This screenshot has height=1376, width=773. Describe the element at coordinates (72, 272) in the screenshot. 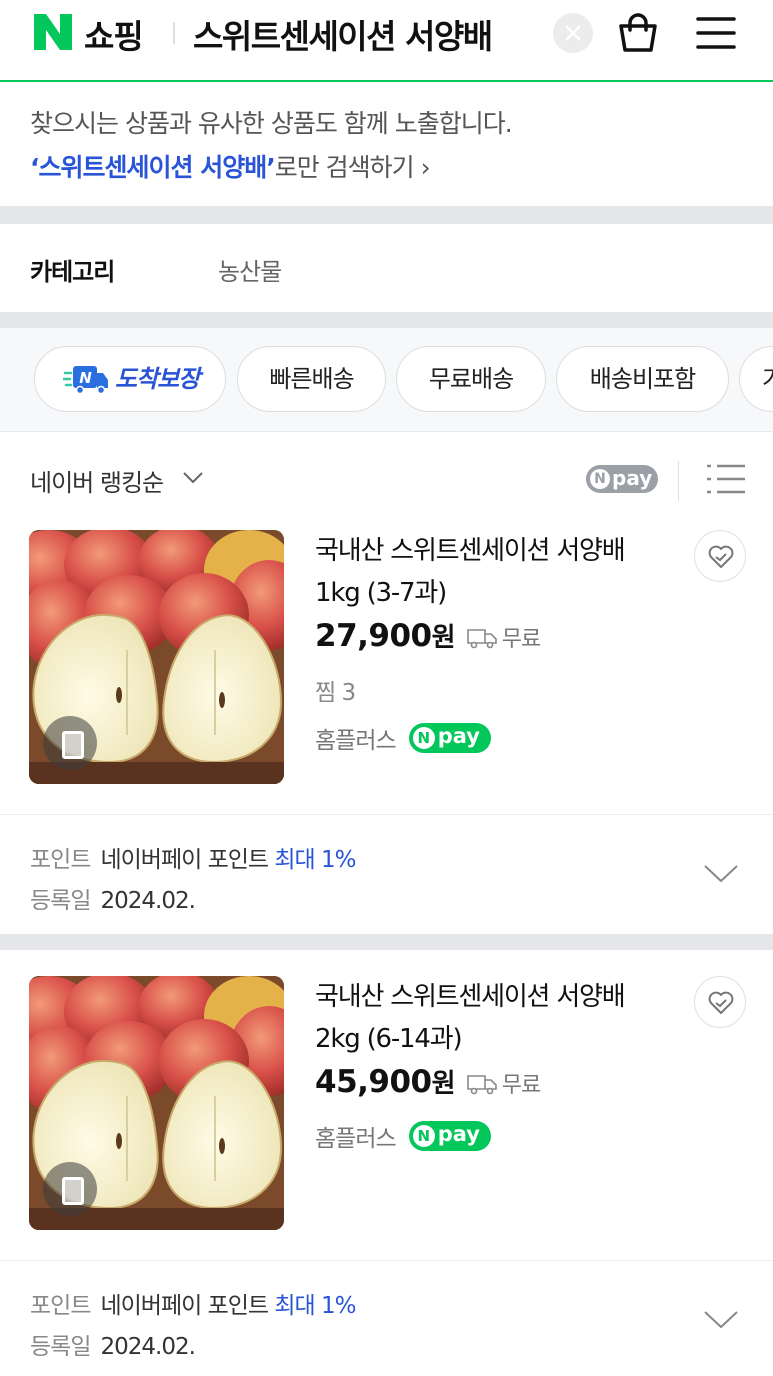

I see `category-label: 카테고리` at that location.